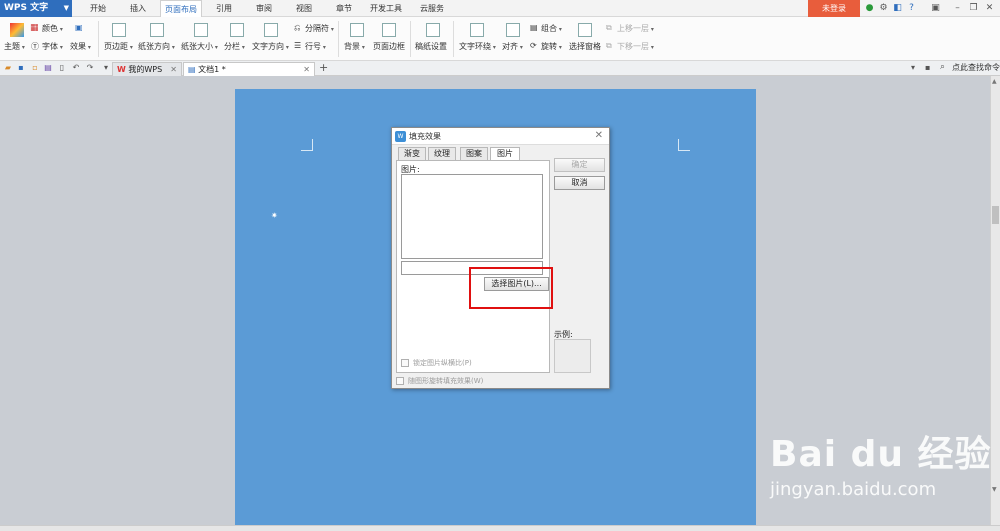 The height and width of the screenshot is (531, 1000). Describe the element at coordinates (431, 46) in the screenshot. I see `manuscript-button: 稿纸设置` at that location.